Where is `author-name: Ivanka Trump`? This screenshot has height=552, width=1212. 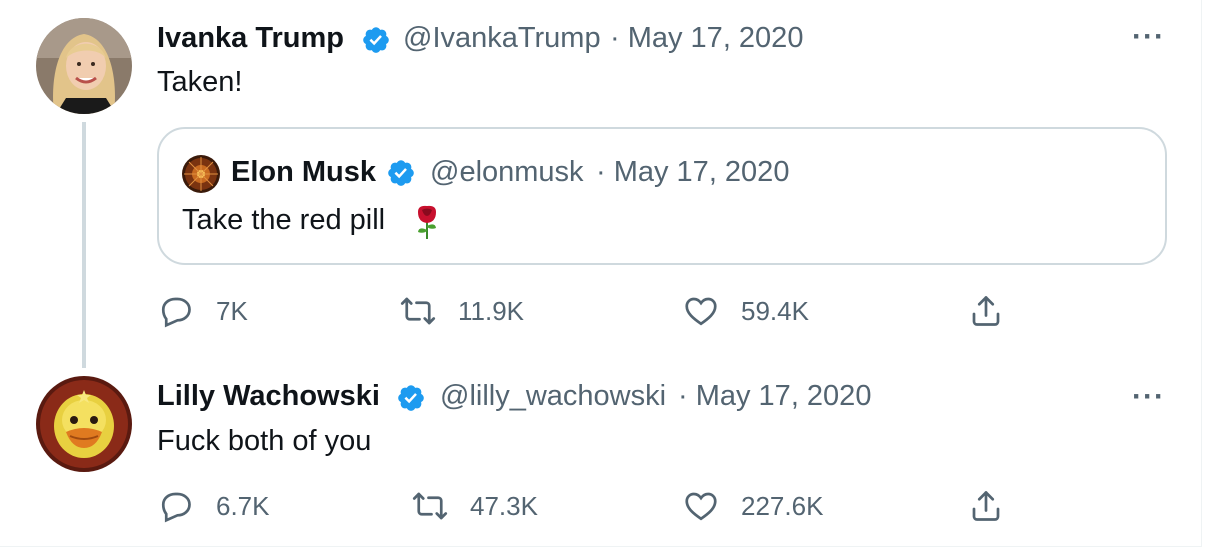 author-name: Ivanka Trump is located at coordinates (250, 38).